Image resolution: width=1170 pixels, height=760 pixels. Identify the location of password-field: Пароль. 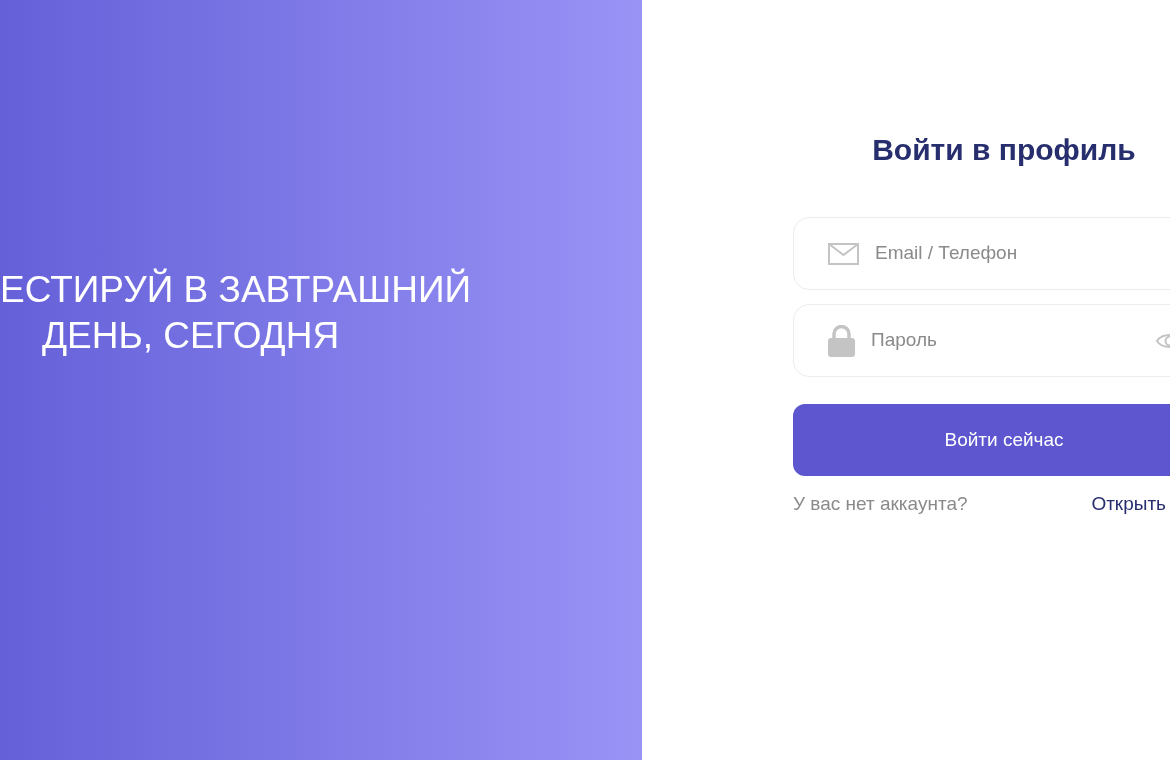
(981, 340).